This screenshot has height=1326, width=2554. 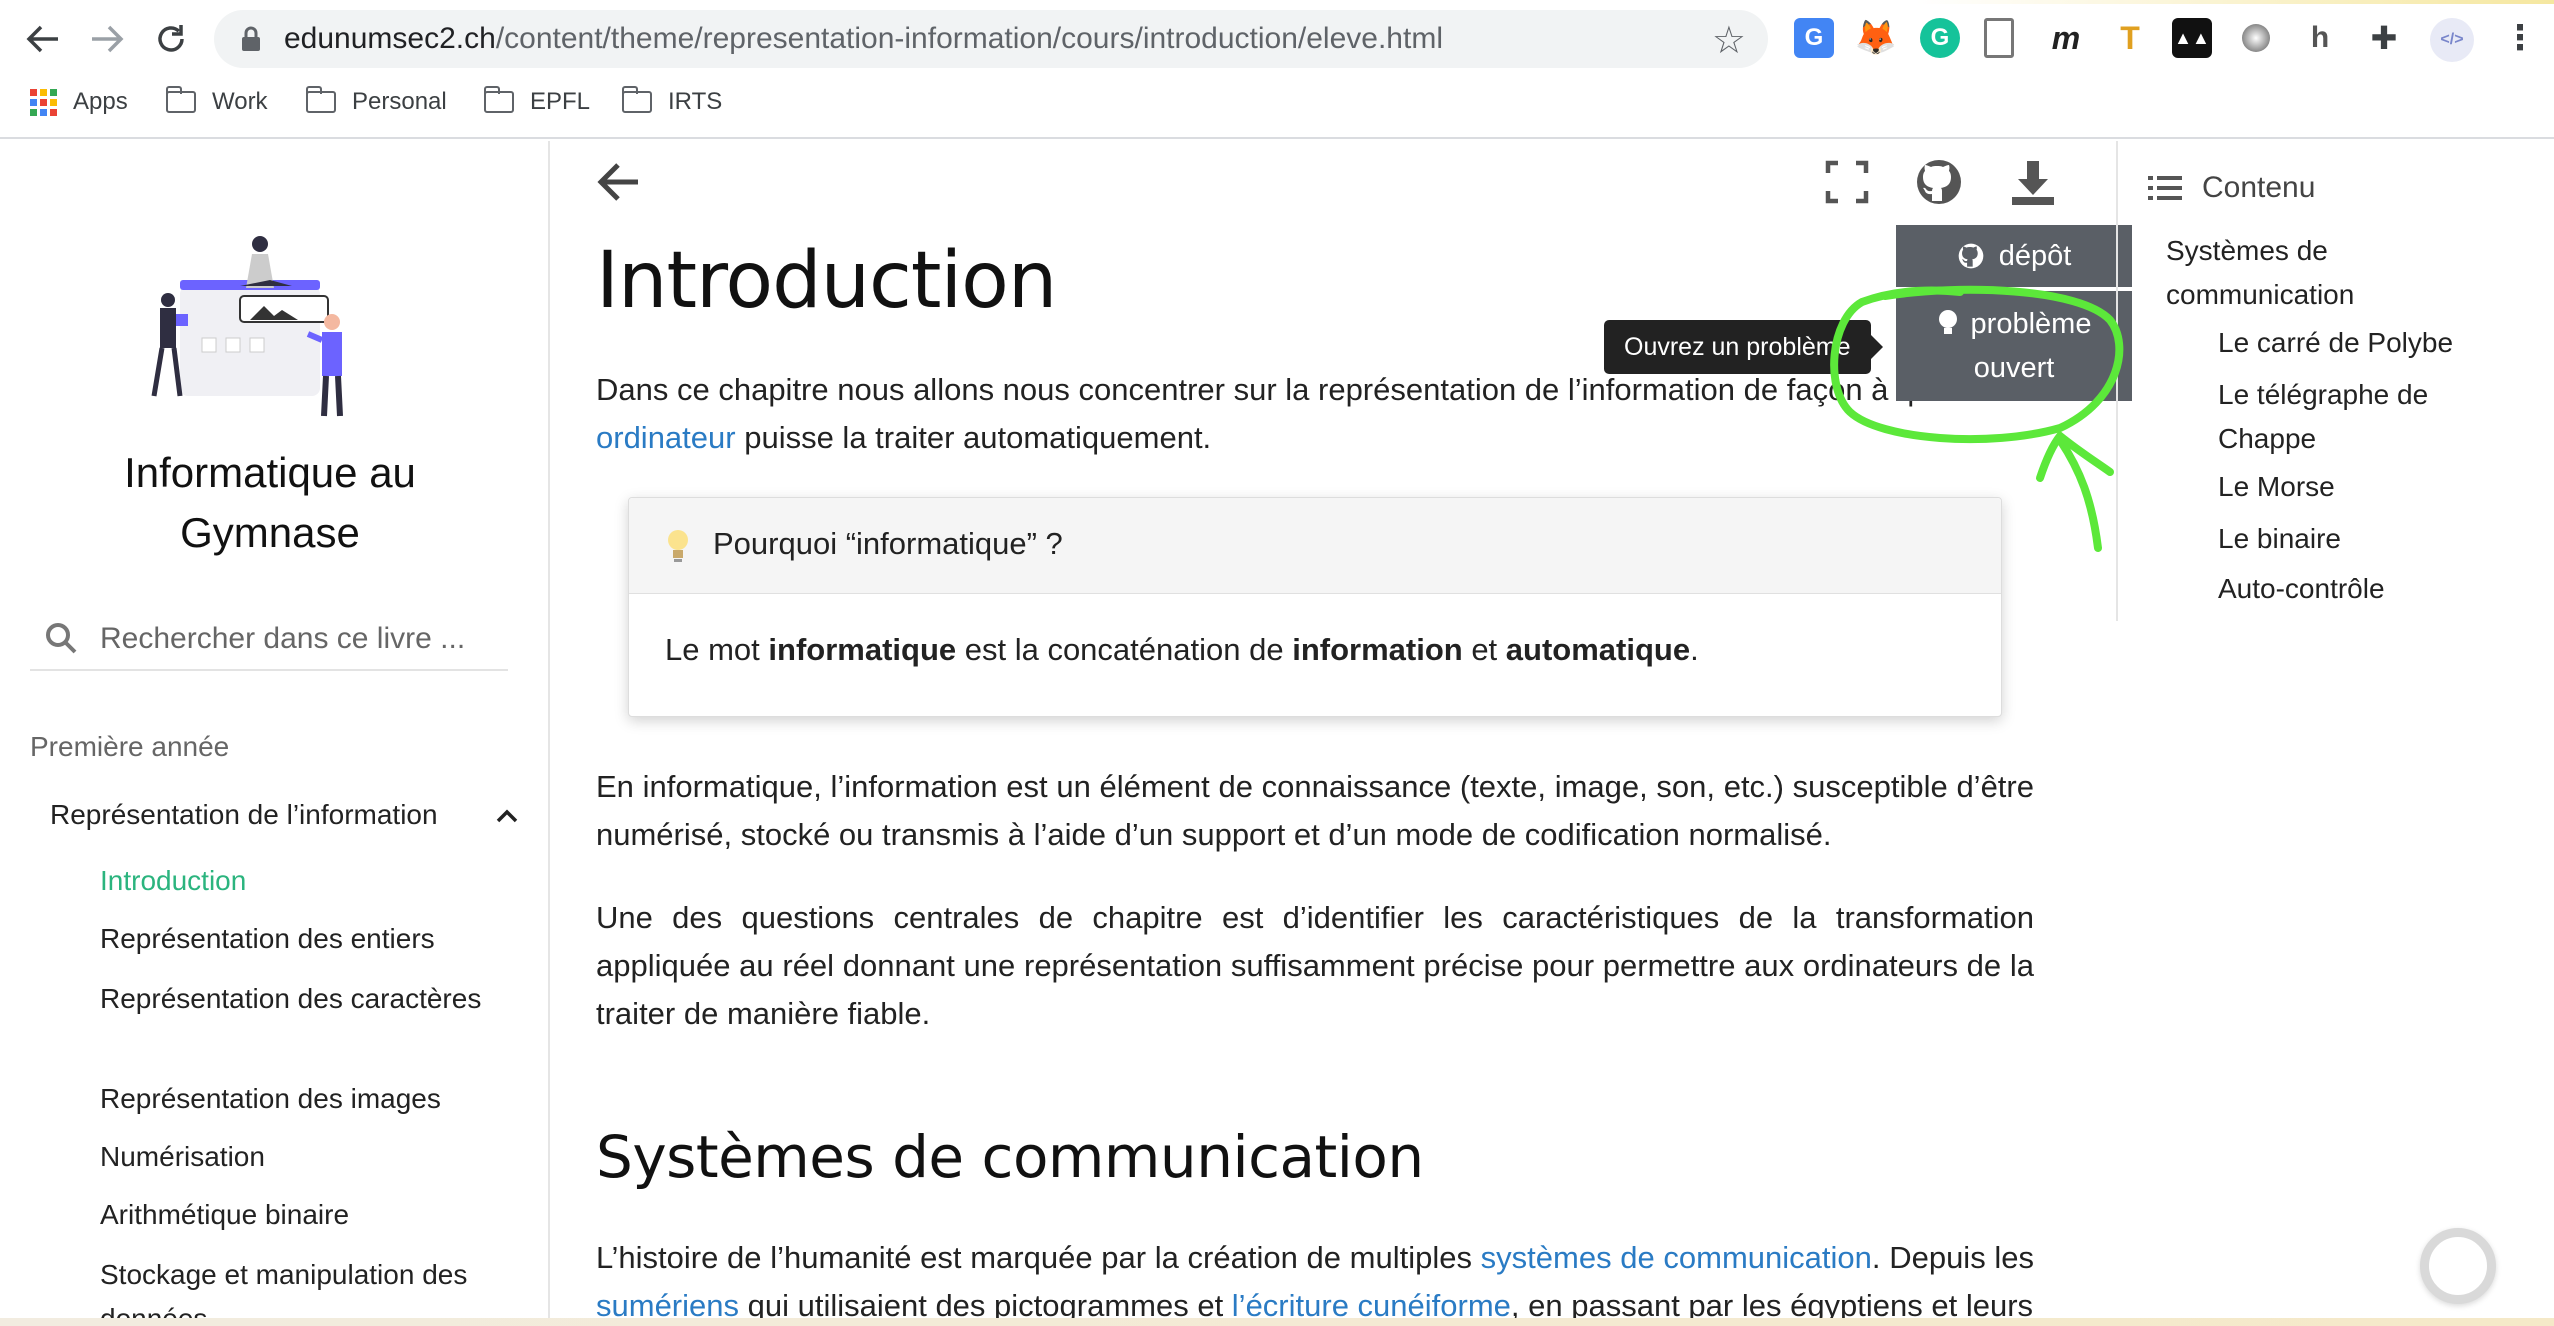 What do you see at coordinates (2192, 38) in the screenshot?
I see `mosaic-icon: ▲▲` at bounding box center [2192, 38].